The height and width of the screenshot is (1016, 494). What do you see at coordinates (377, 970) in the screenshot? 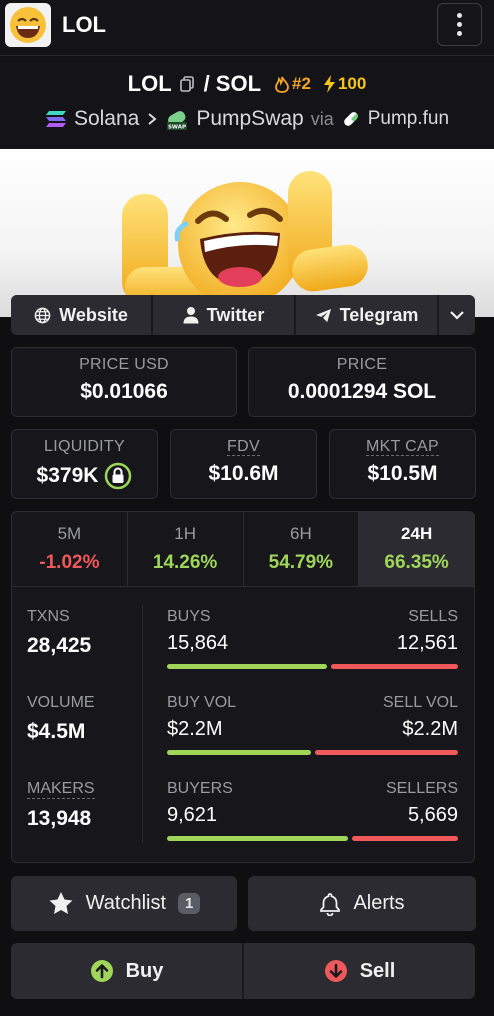
I see `sell-label: Sell` at bounding box center [377, 970].